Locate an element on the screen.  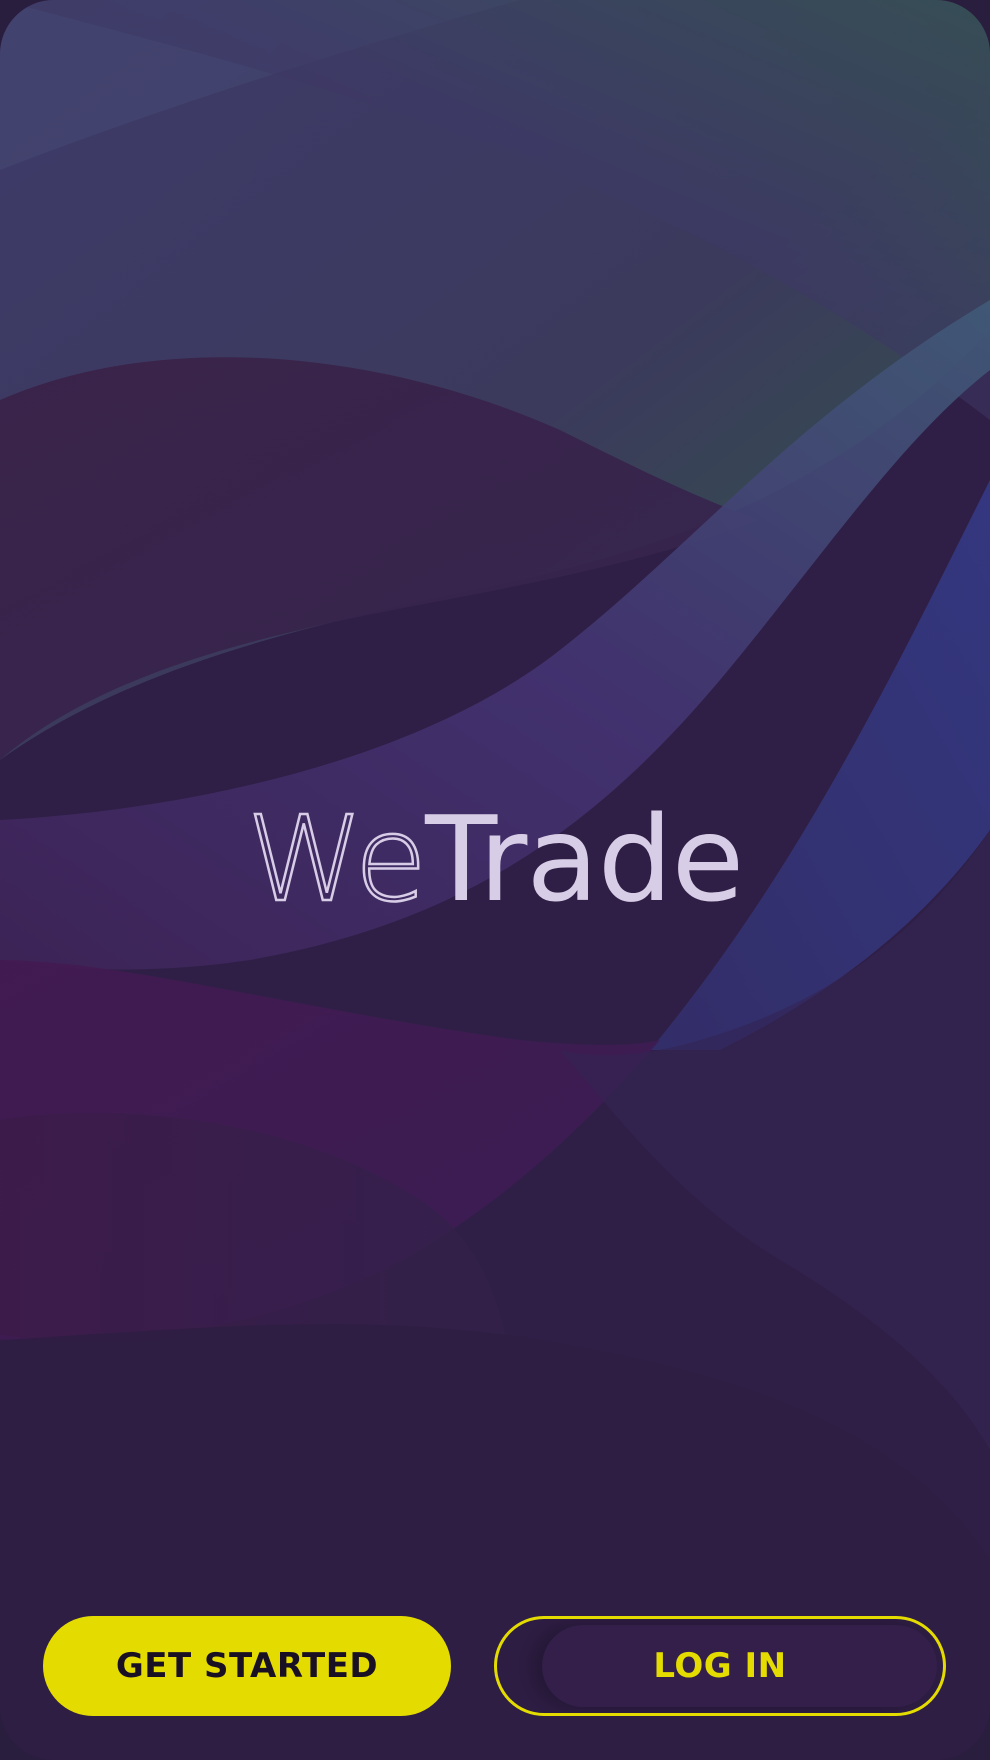
login-button: LOG IN is located at coordinates (720, 1666).